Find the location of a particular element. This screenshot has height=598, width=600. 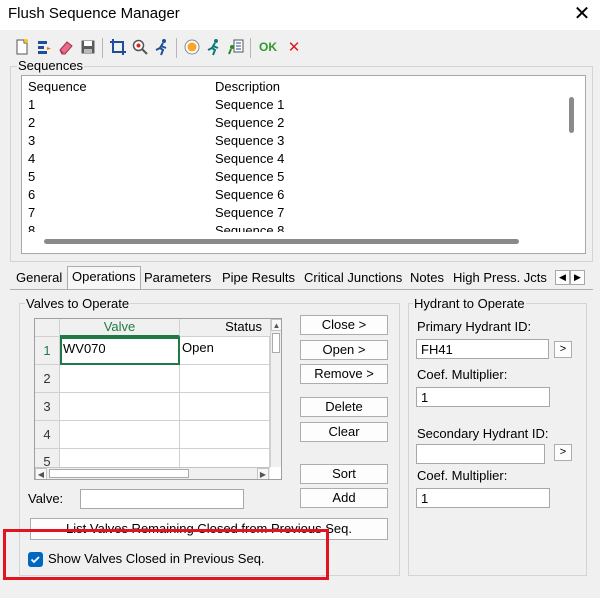

column-header-valve: Valve is located at coordinates (120, 328).